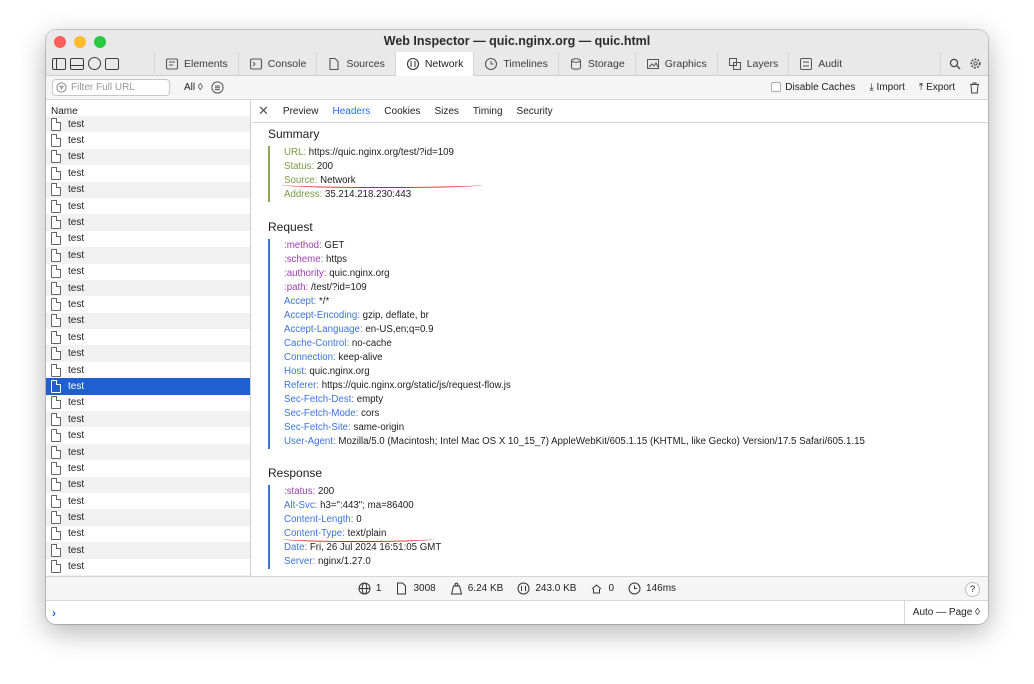  I want to click on redirects-stat: 0, so click(602, 588).